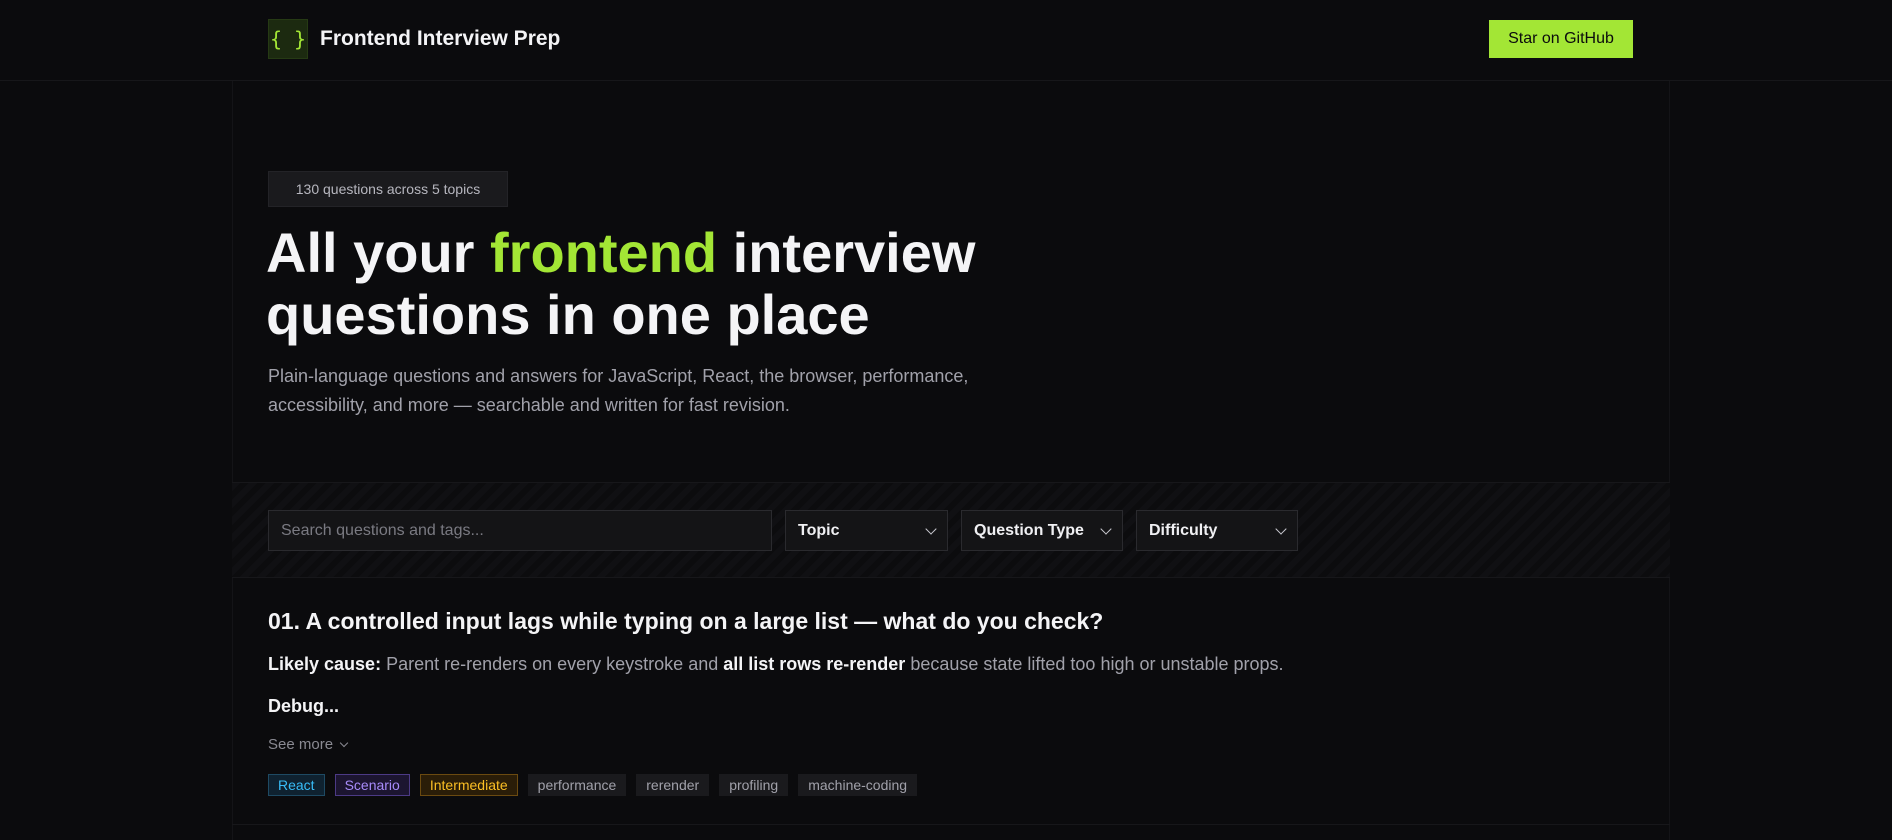 The height and width of the screenshot is (840, 1892). I want to click on brand-title: Frontend Interview Prep, so click(440, 39).